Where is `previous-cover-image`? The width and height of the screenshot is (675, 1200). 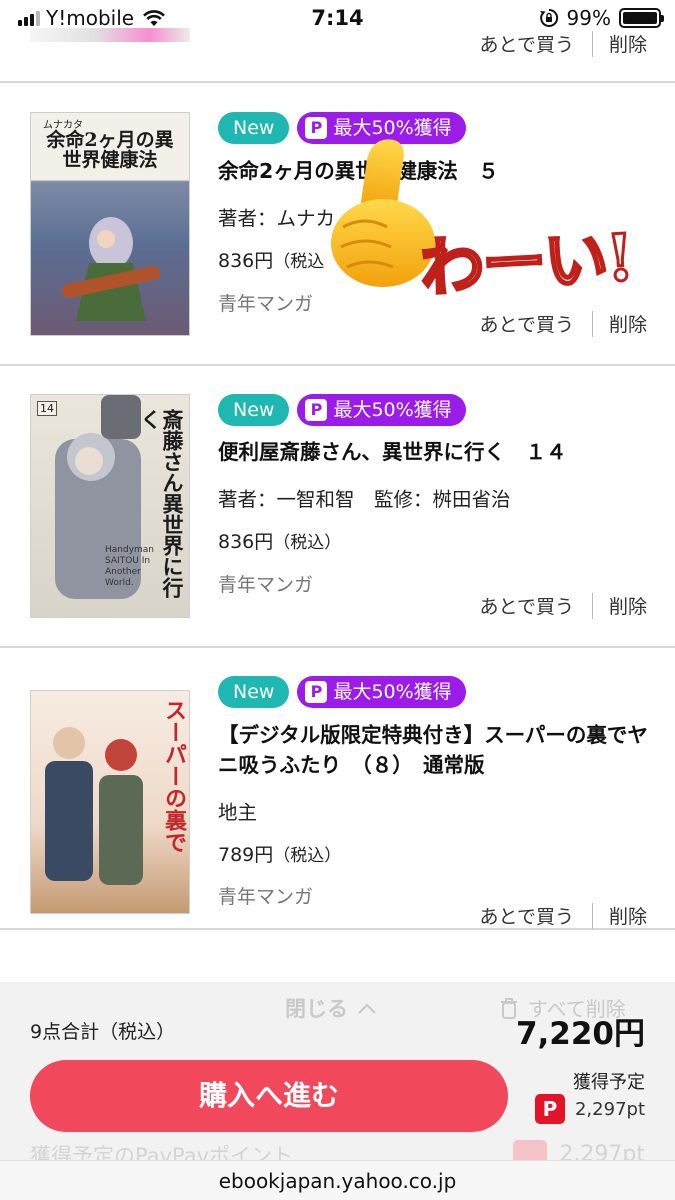
previous-cover-image is located at coordinates (110, 35).